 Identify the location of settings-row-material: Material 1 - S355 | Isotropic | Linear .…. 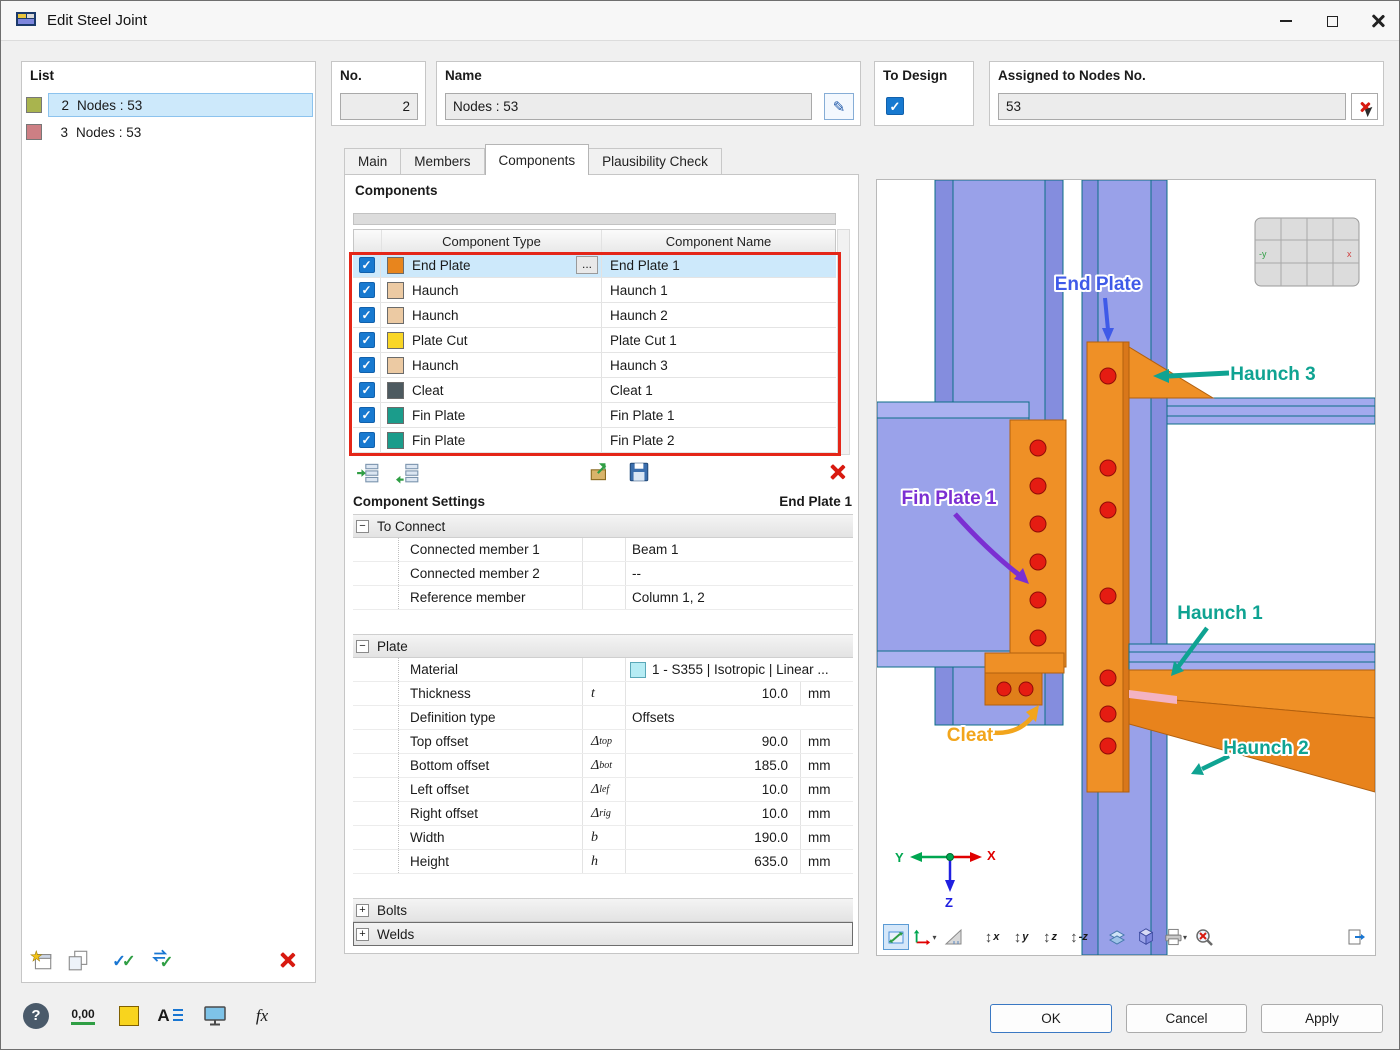
(603, 670).